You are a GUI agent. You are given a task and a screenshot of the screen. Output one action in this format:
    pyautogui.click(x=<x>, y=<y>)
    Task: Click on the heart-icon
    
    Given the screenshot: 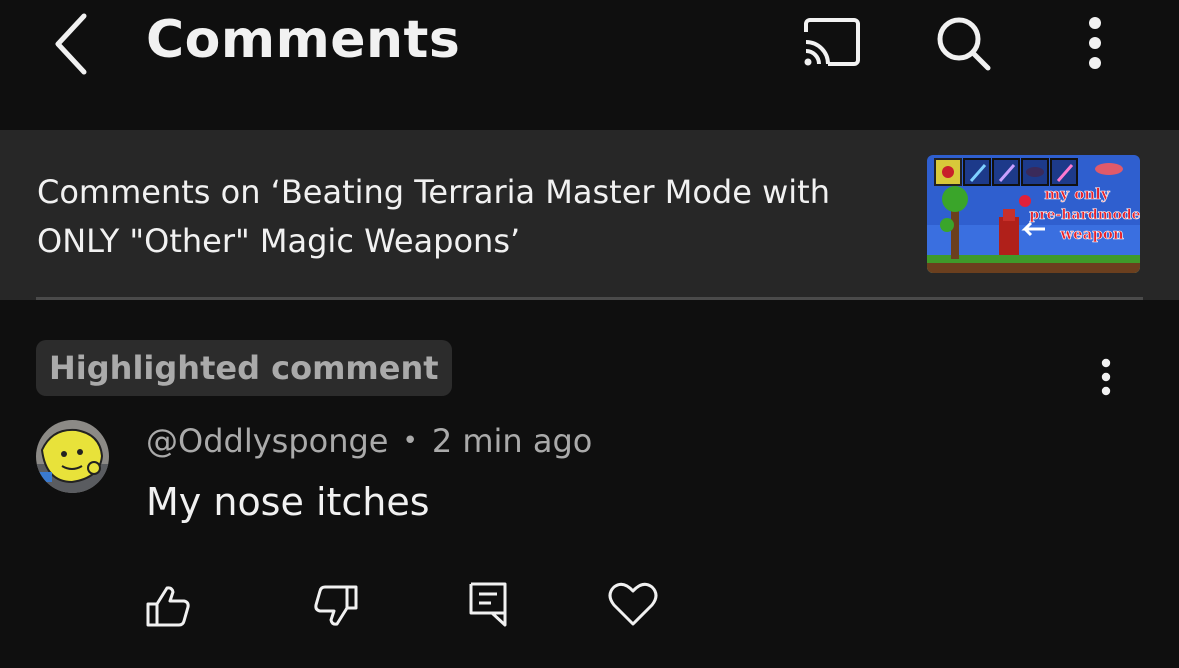 What is the action you would take?
    pyautogui.click(x=633, y=604)
    